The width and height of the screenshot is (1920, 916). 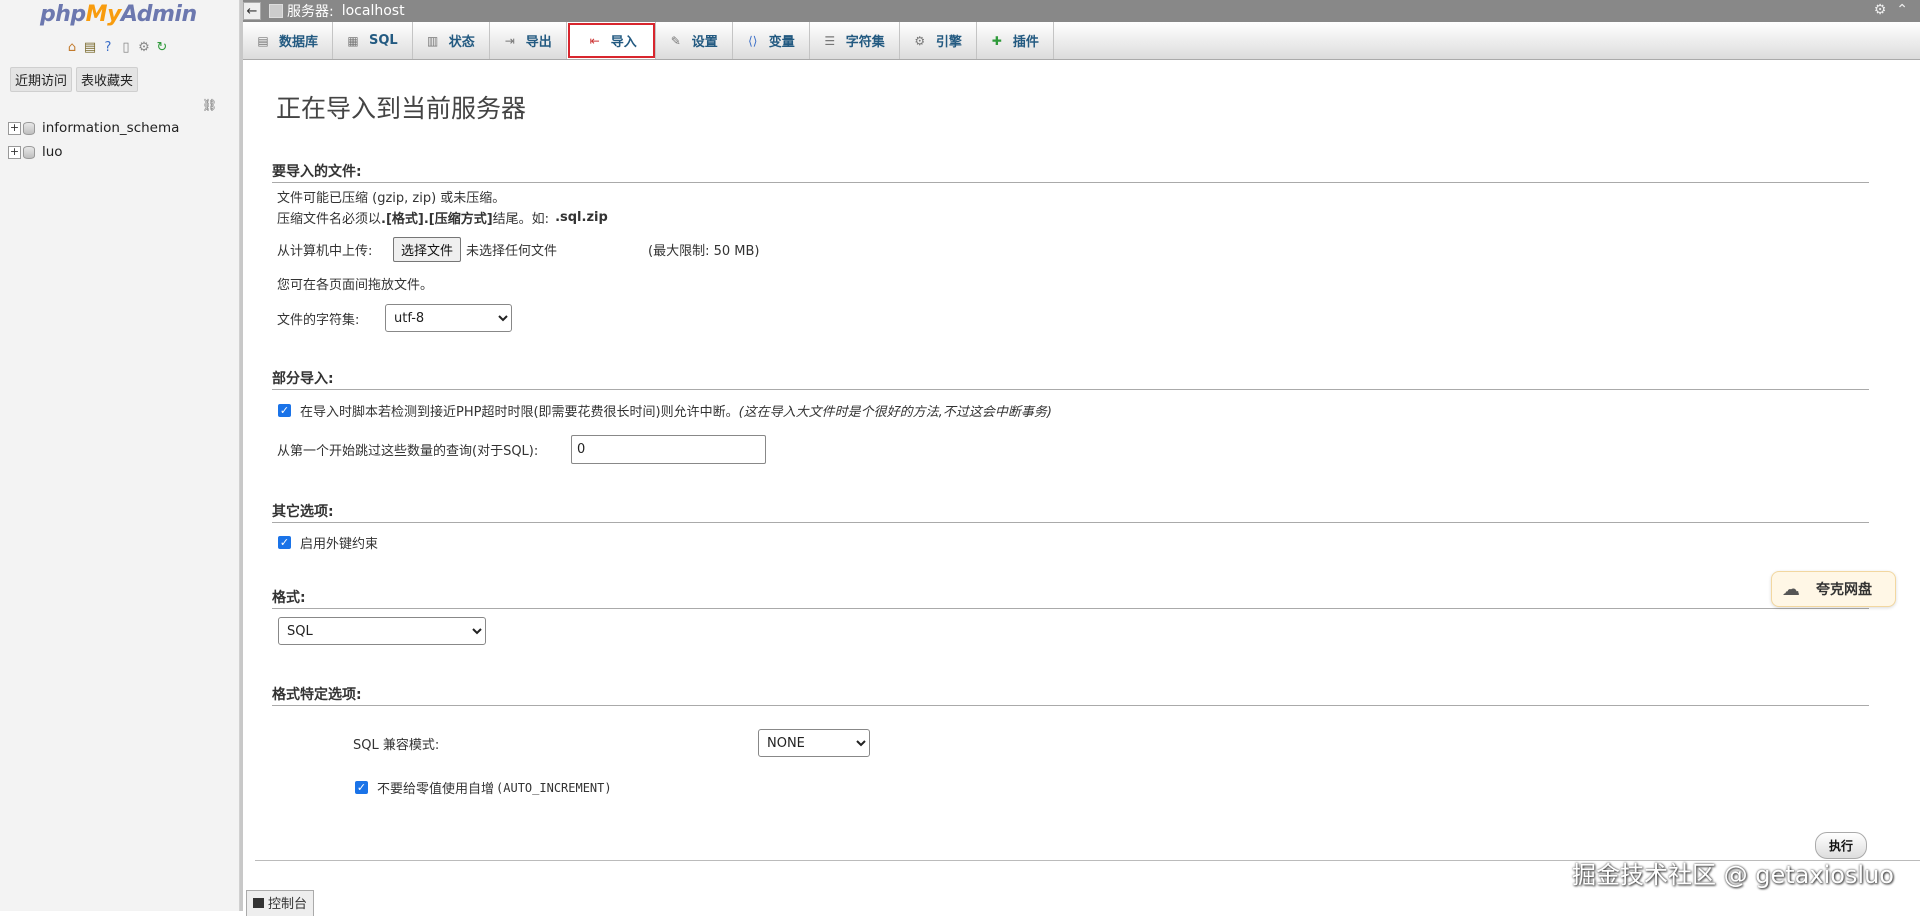 I want to click on tab-plugins: ✚ 插件, so click(x=1015, y=40).